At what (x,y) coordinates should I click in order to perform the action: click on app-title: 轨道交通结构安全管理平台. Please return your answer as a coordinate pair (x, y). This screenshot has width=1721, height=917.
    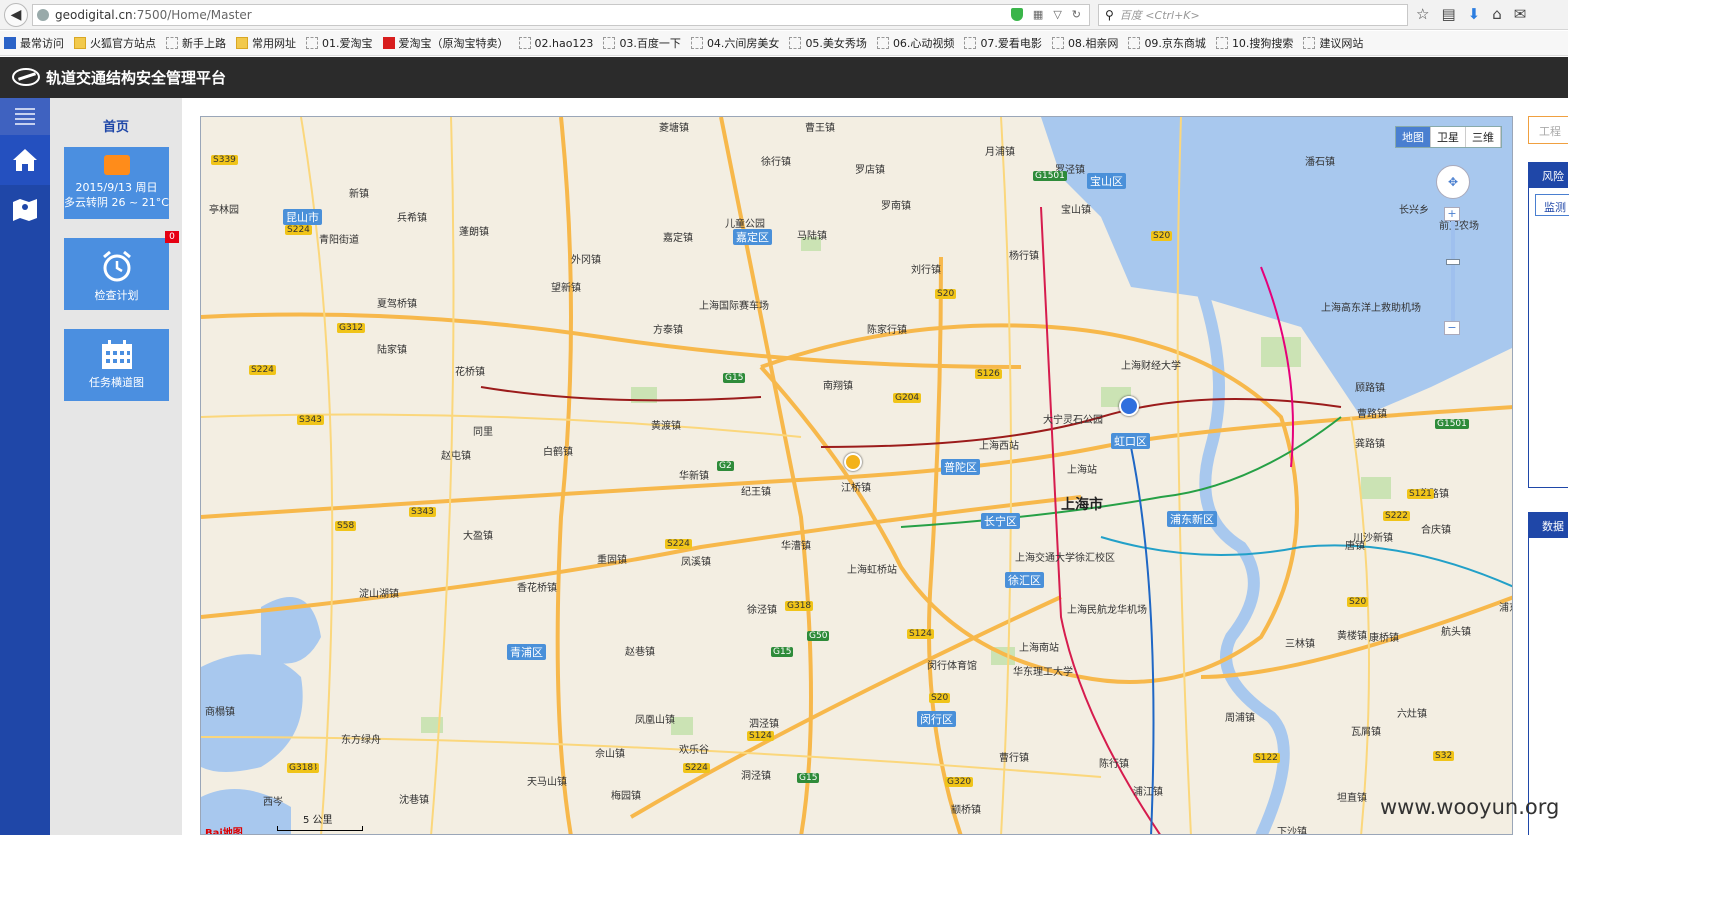
    Looking at the image, I should click on (136, 78).